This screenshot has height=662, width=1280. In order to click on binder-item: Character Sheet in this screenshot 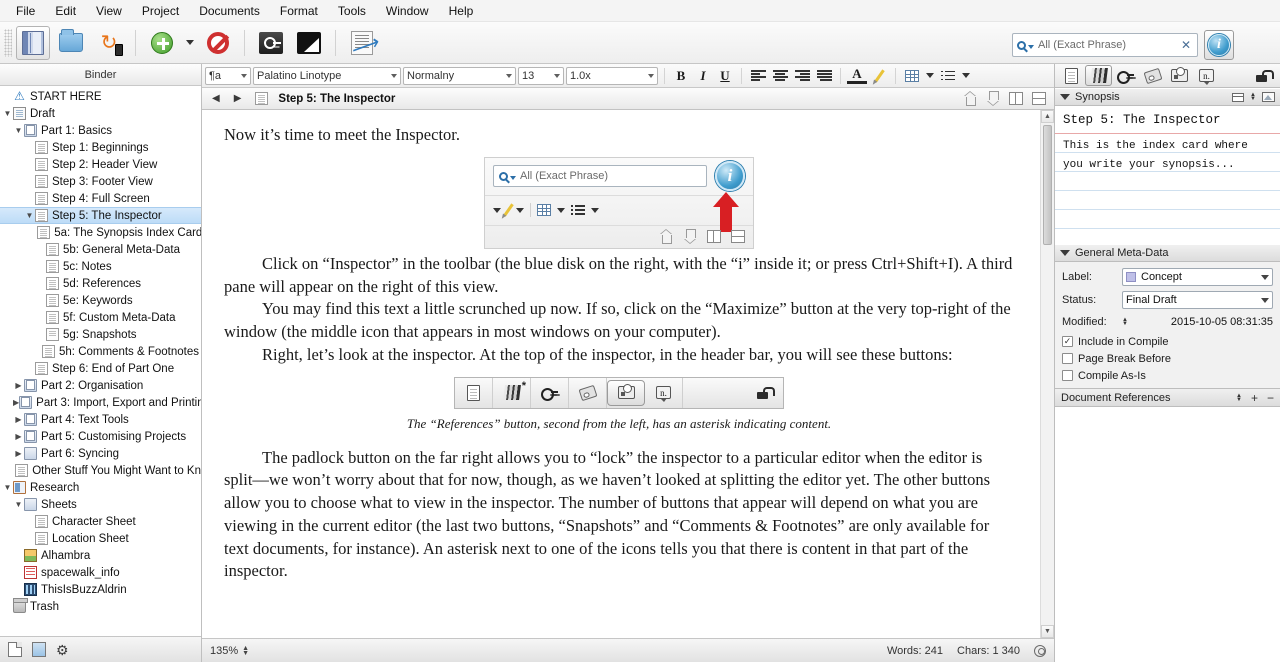, I will do `click(100, 521)`.